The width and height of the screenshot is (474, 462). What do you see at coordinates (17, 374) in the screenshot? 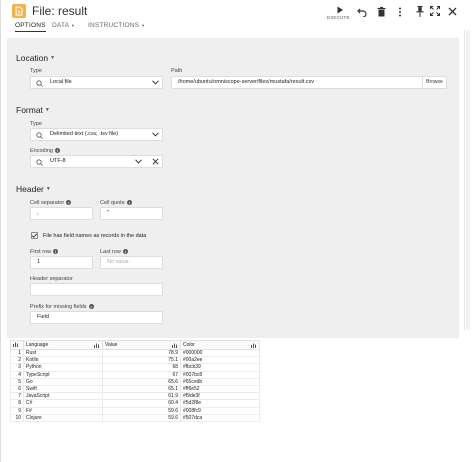
I see `row-index: 4` at bounding box center [17, 374].